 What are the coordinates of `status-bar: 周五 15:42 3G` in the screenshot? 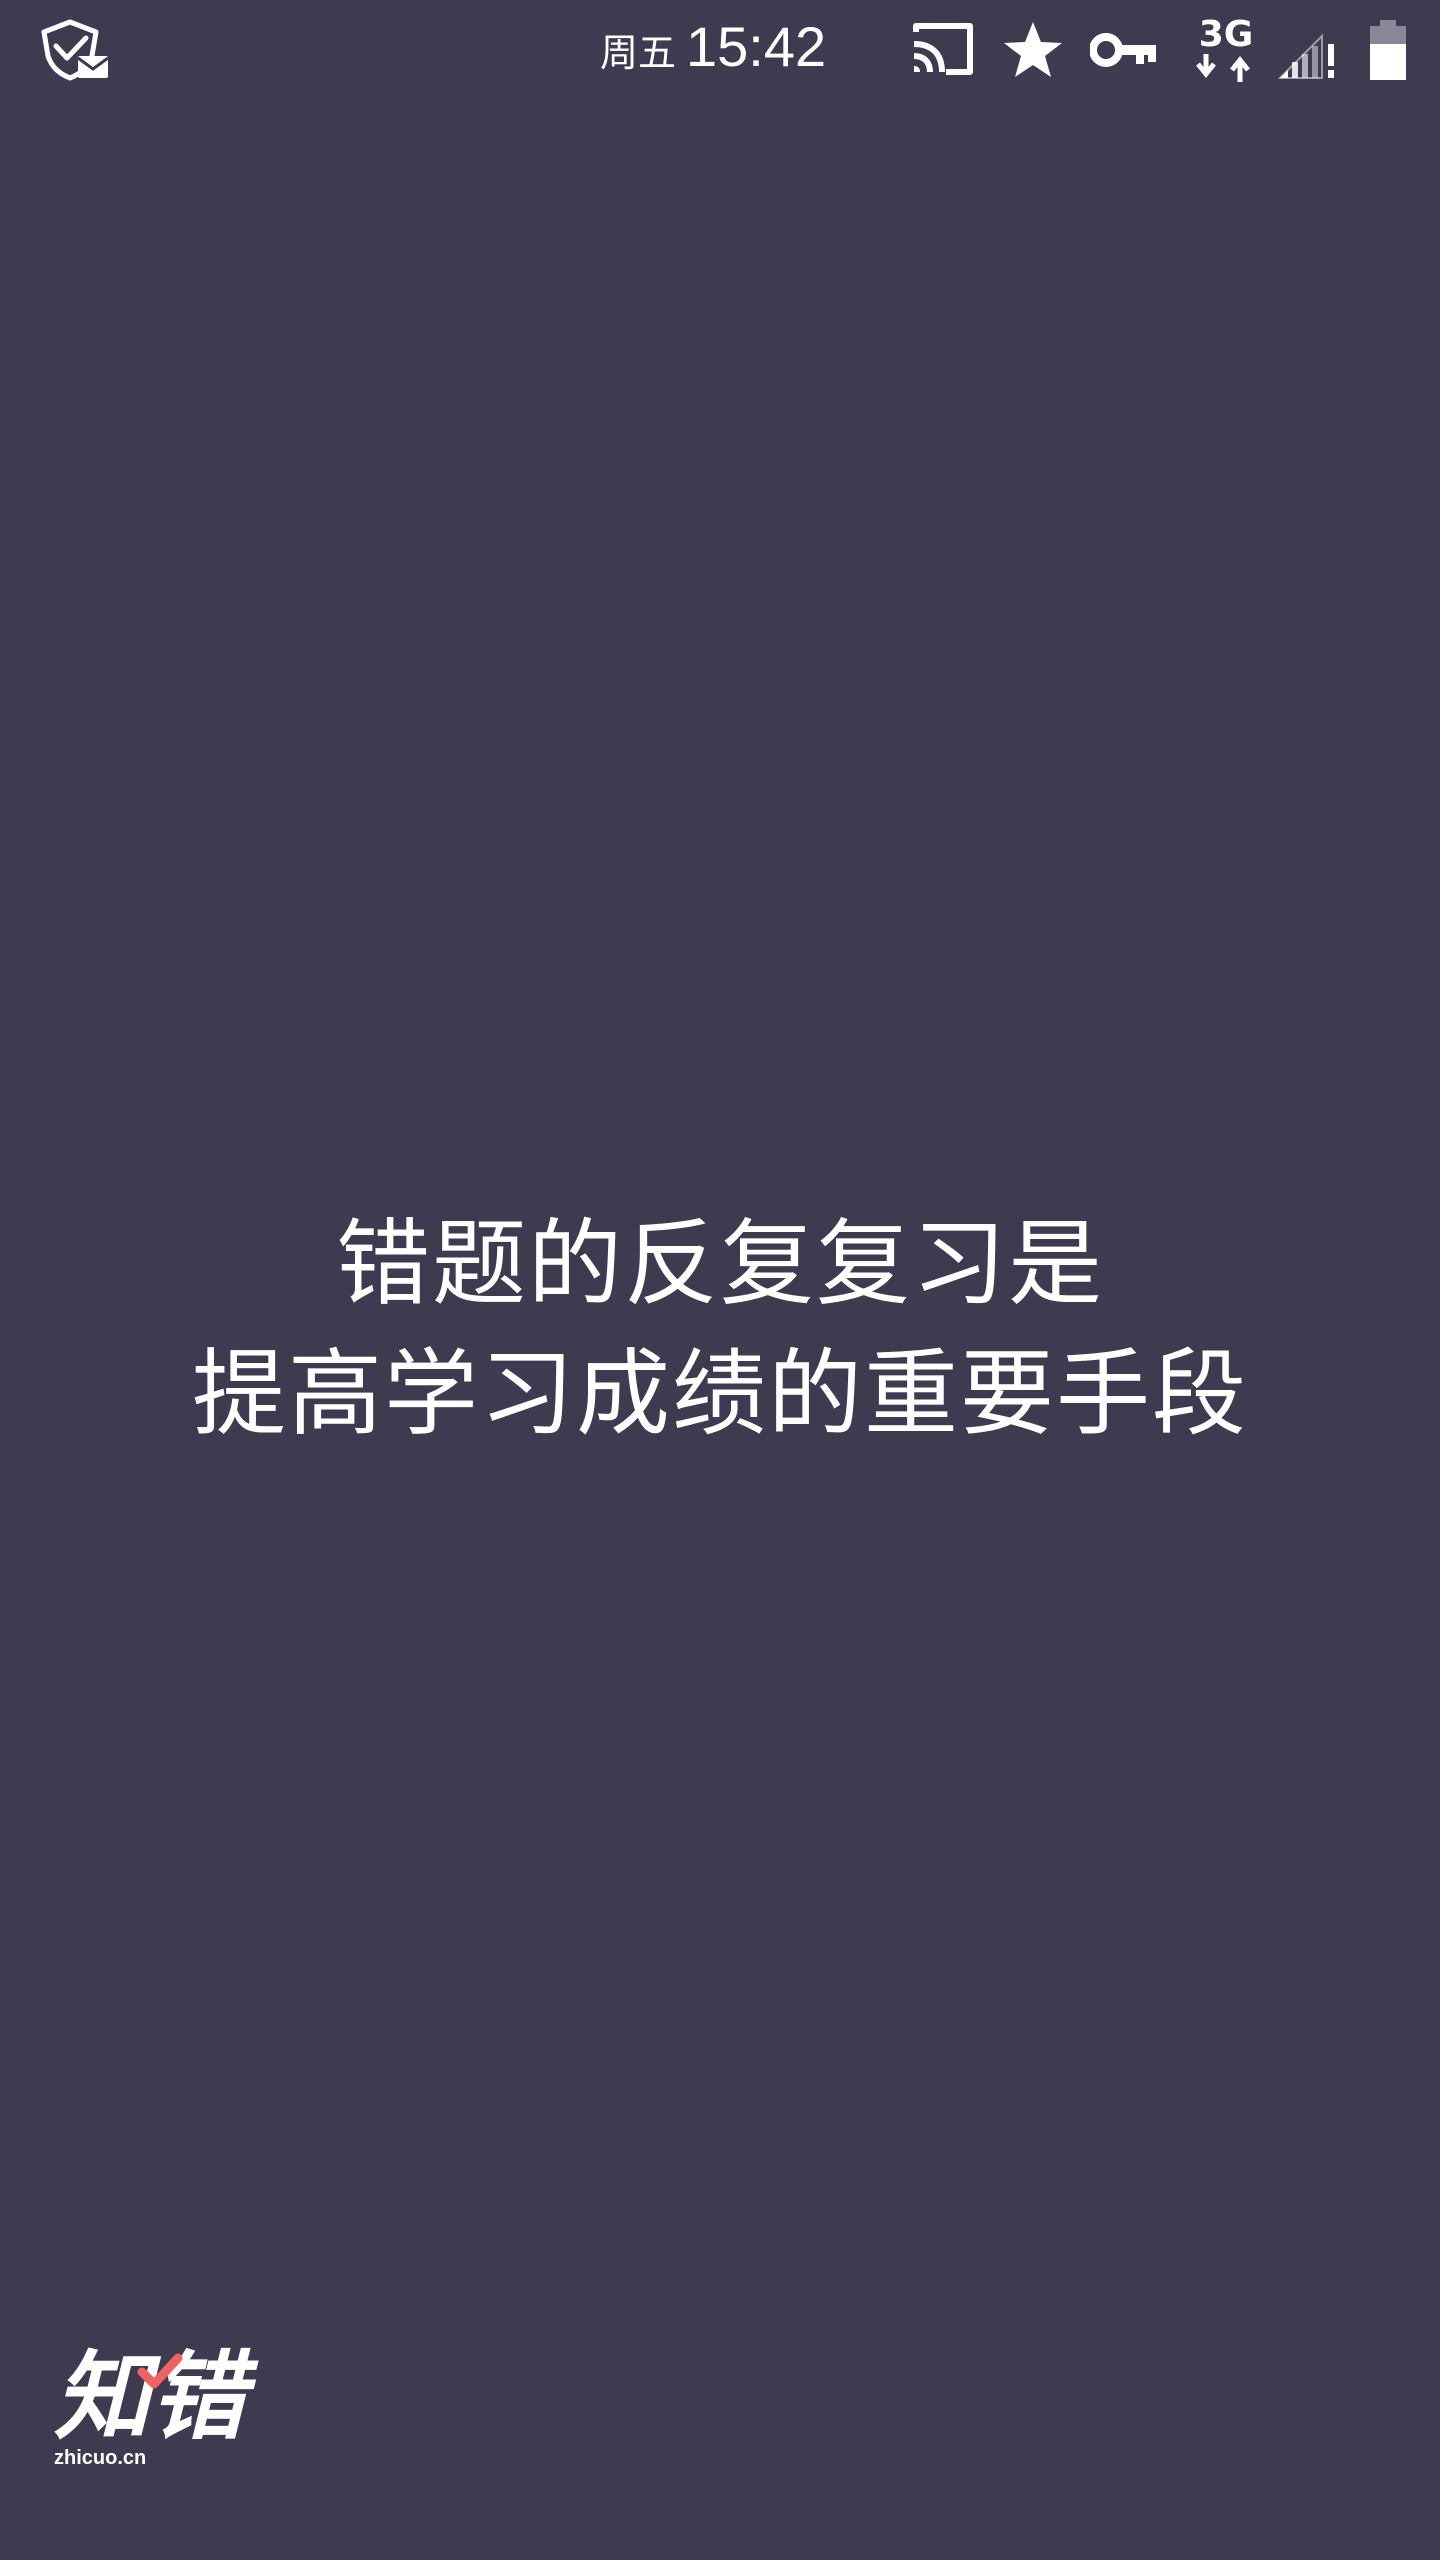 It's located at (720, 50).